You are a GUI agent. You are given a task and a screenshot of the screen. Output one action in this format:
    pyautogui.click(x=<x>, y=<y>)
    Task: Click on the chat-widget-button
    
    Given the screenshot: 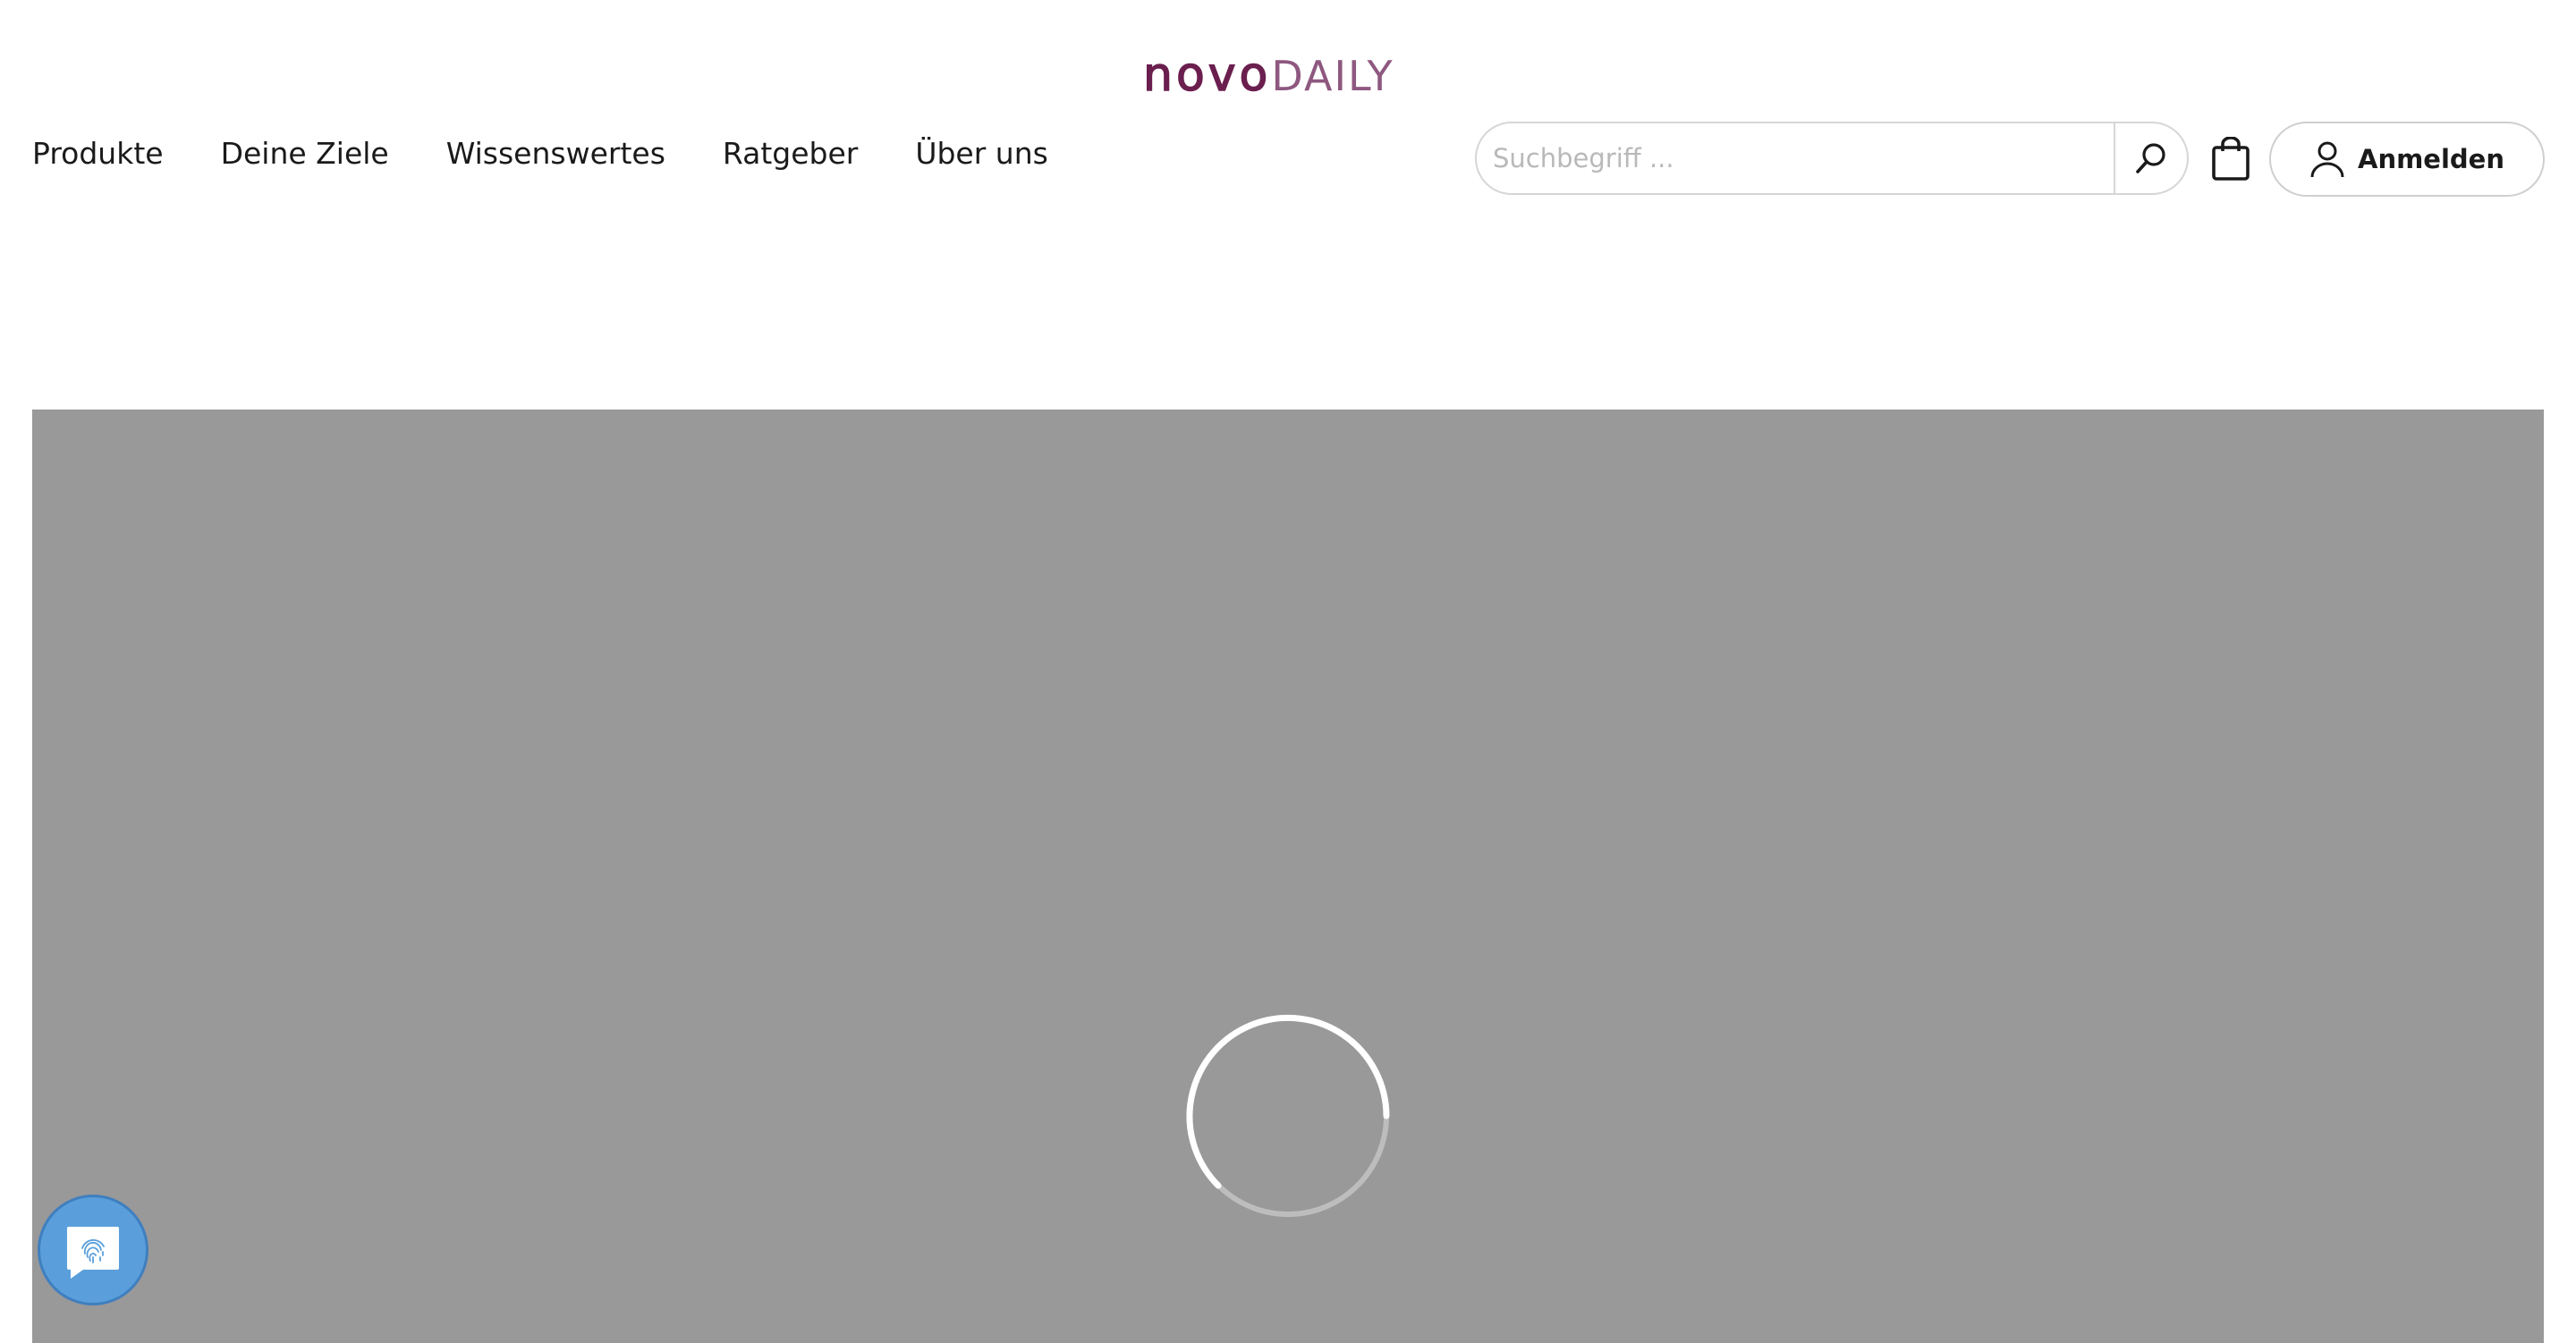 What is the action you would take?
    pyautogui.click(x=93, y=1250)
    